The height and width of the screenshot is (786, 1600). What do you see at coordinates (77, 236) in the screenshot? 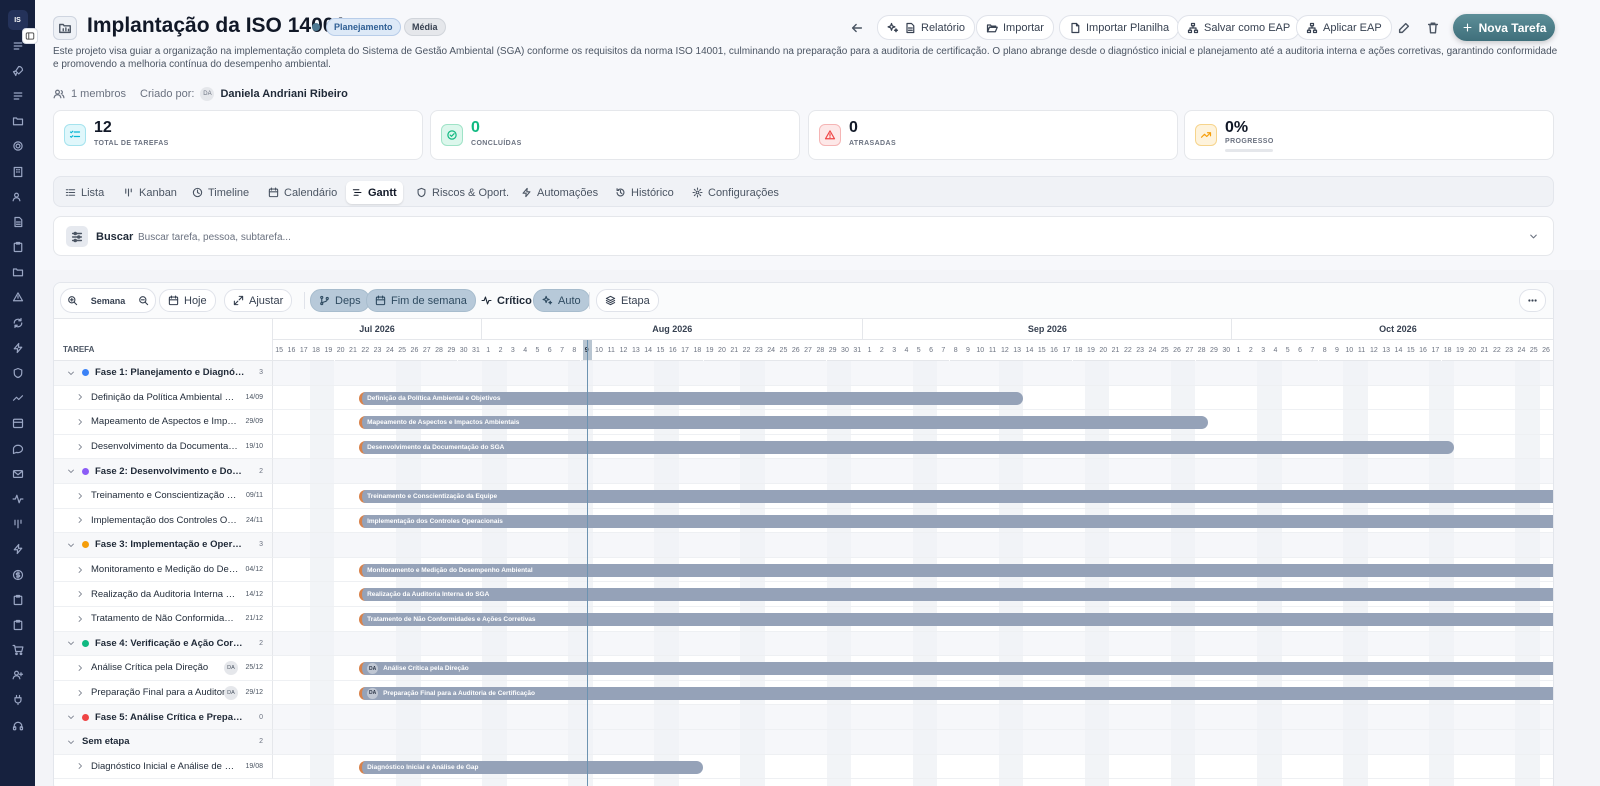
I see `filter-sliders-icon` at bounding box center [77, 236].